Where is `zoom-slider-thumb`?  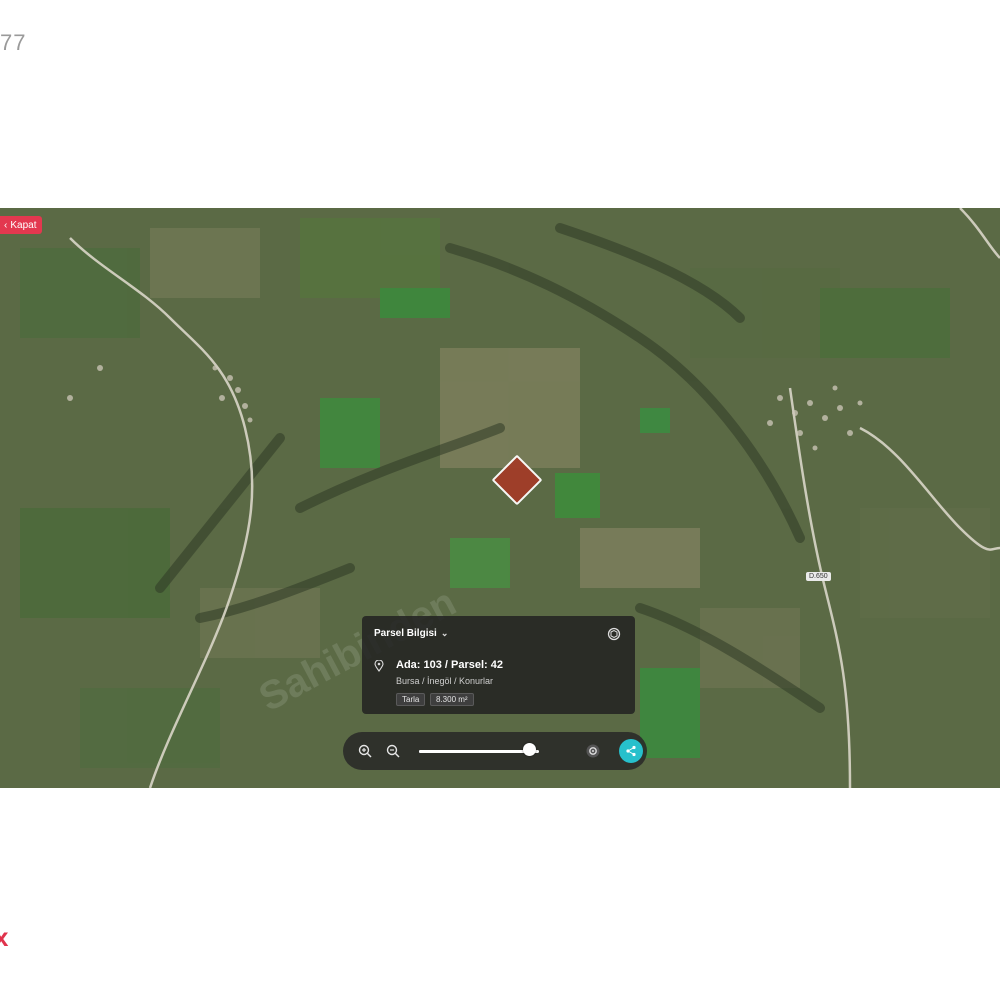 zoom-slider-thumb is located at coordinates (530, 749).